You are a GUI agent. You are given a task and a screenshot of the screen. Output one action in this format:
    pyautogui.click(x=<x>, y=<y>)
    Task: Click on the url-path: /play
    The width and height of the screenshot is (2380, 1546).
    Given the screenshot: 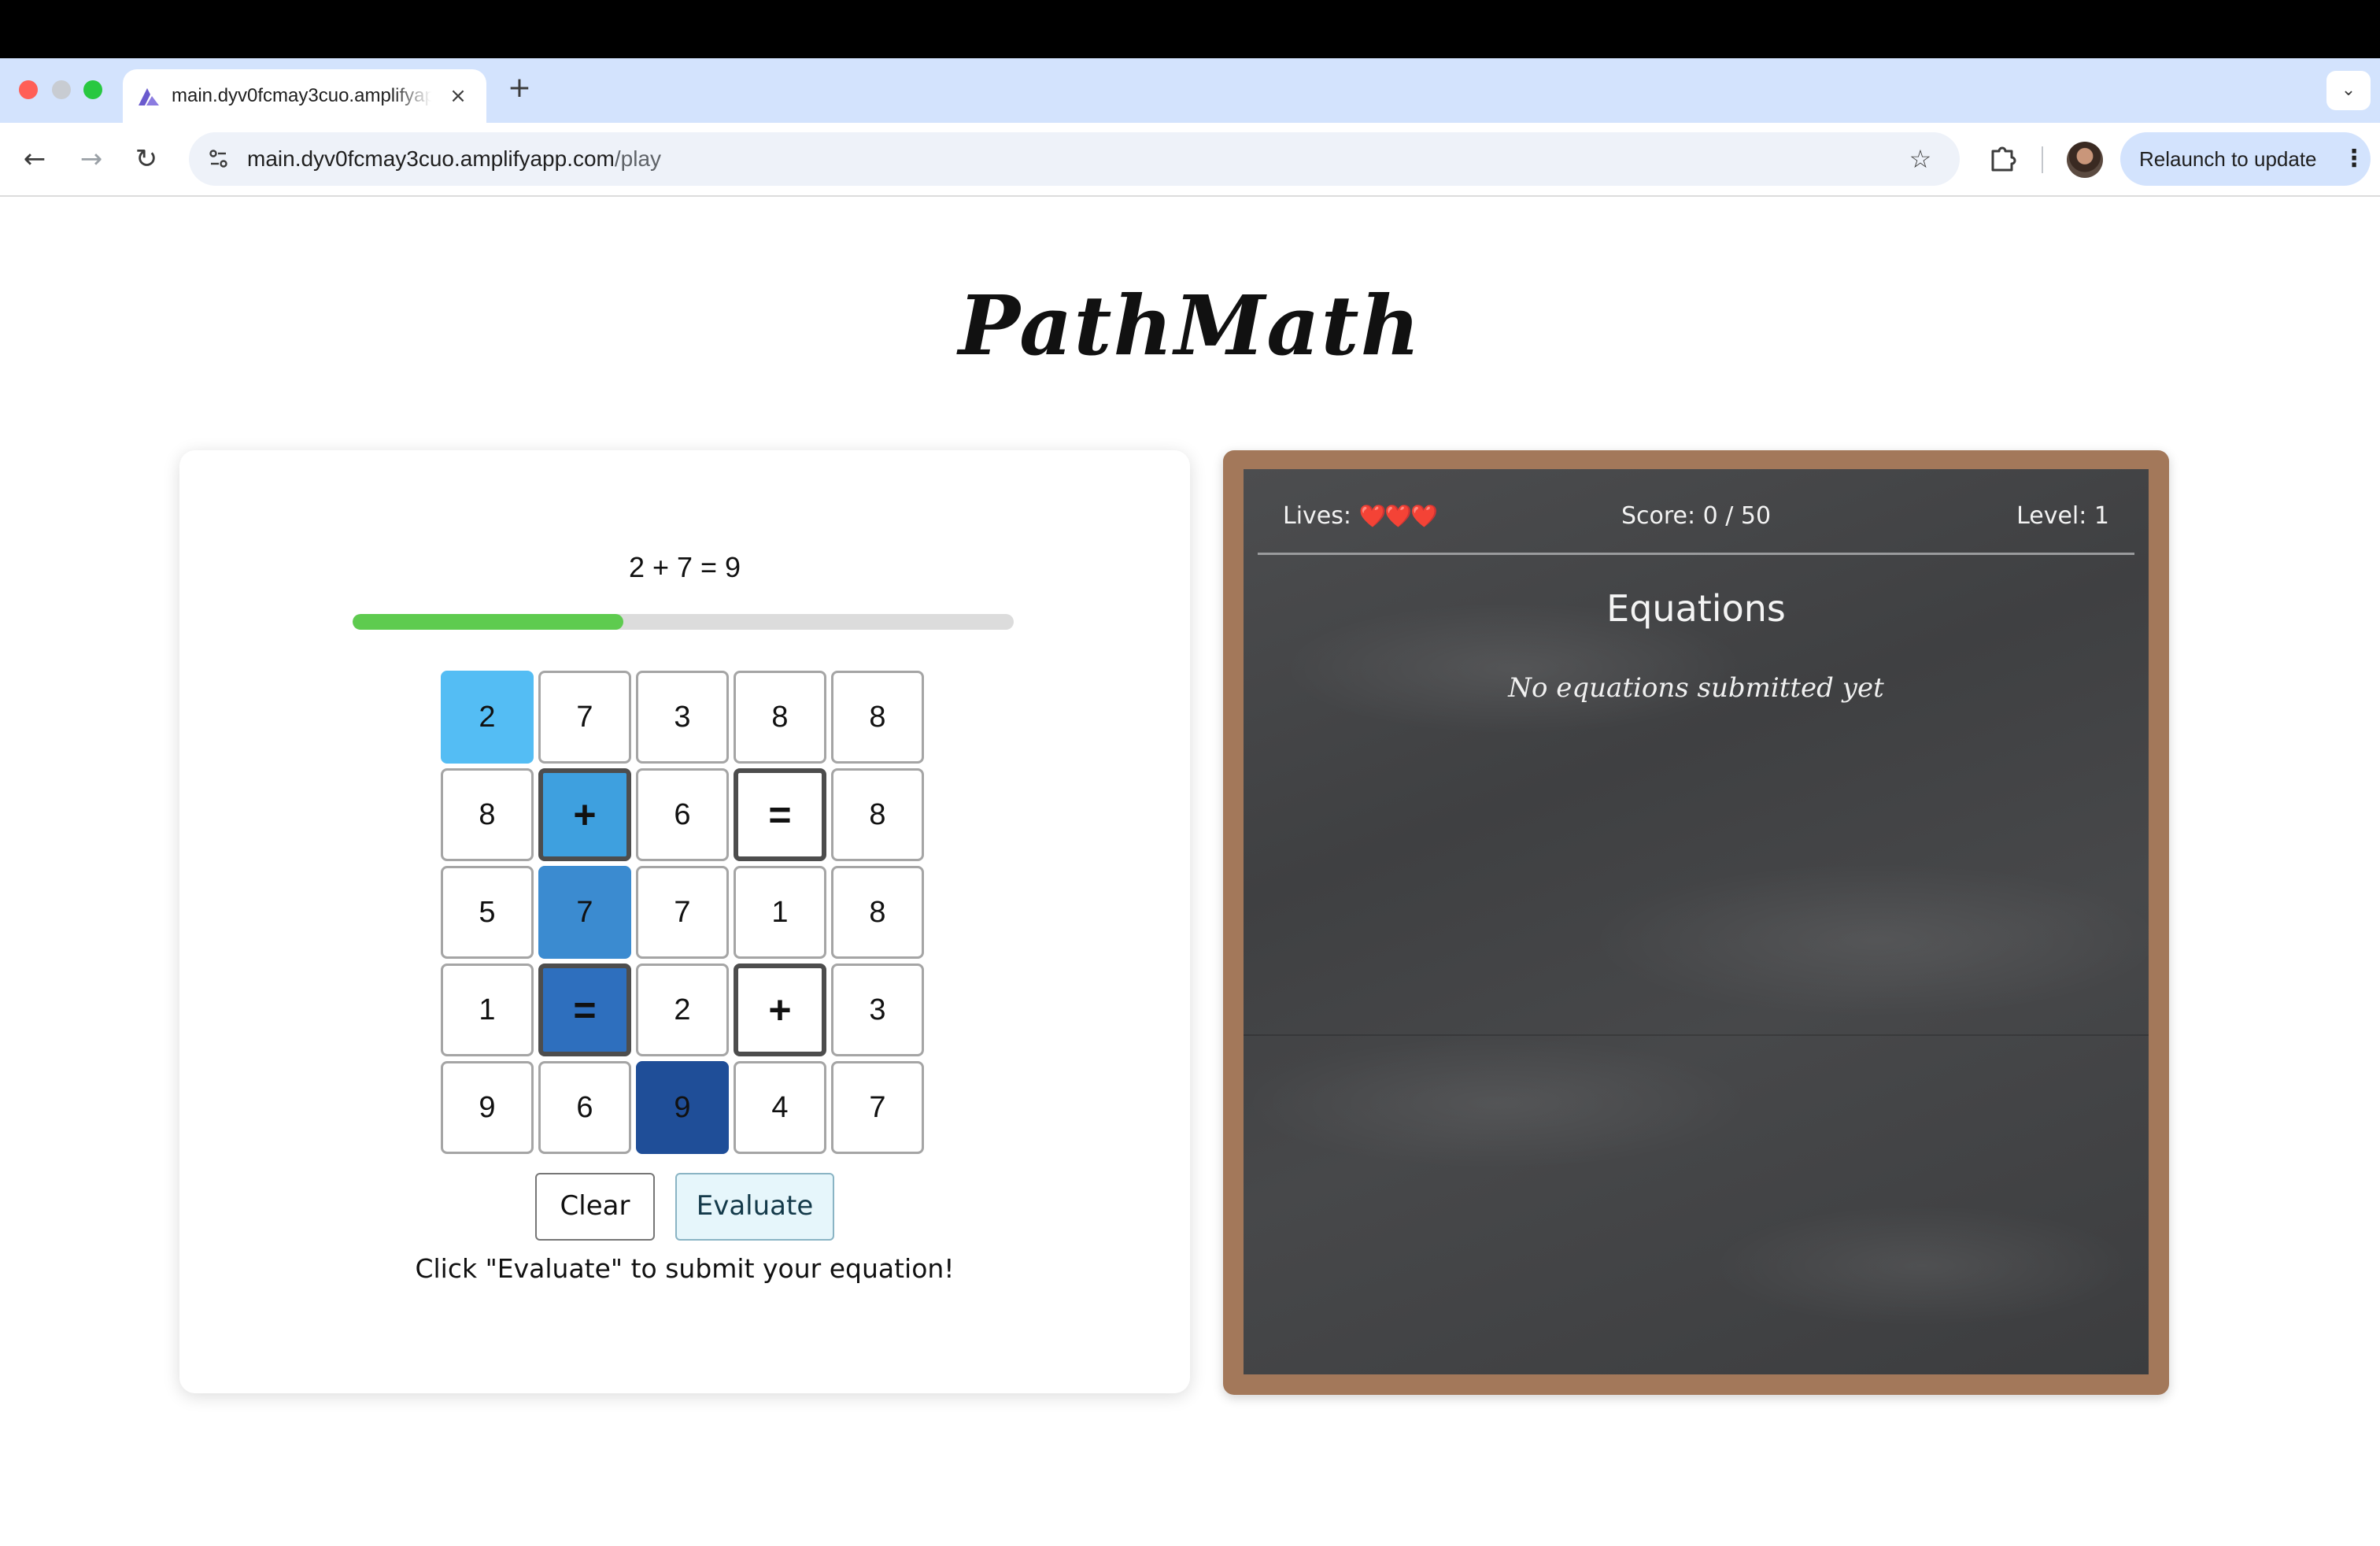 What is the action you would take?
    pyautogui.click(x=638, y=158)
    